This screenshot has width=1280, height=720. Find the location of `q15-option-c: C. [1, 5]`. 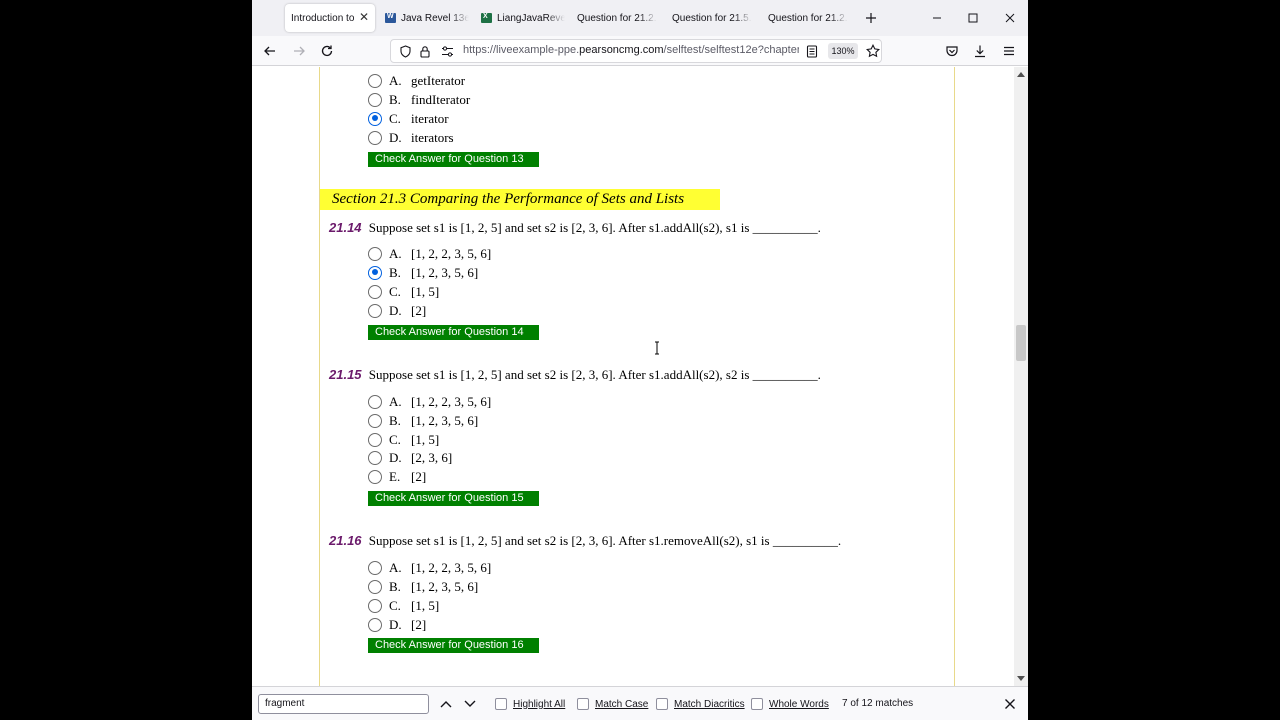

q15-option-c: C. [1, 5] is located at coordinates (403, 439).